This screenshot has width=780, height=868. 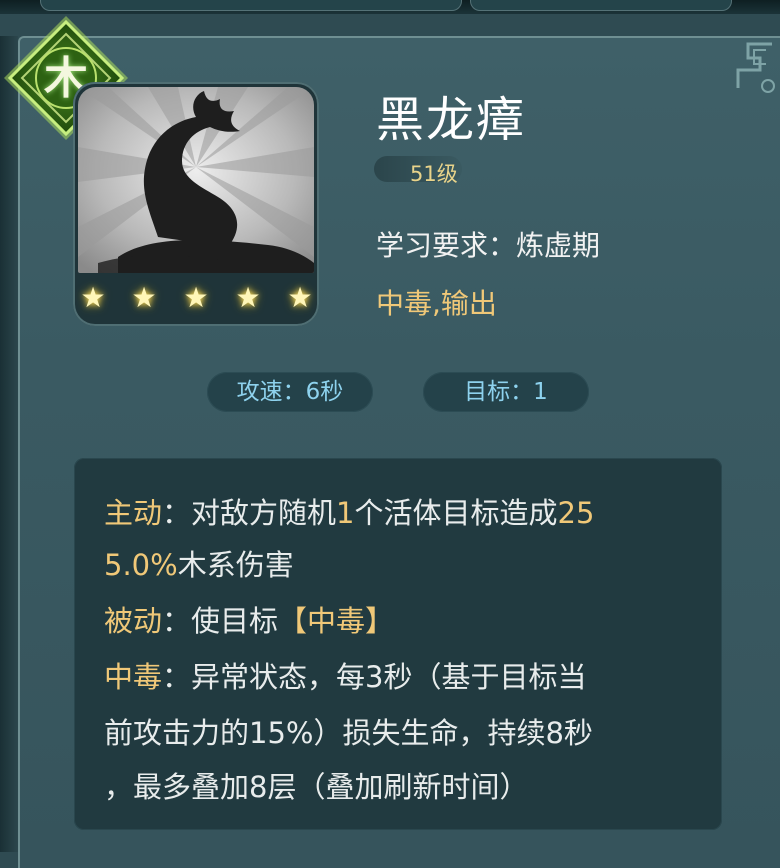 What do you see at coordinates (336, 621) in the screenshot?
I see `passive-tag: 【中毒】` at bounding box center [336, 621].